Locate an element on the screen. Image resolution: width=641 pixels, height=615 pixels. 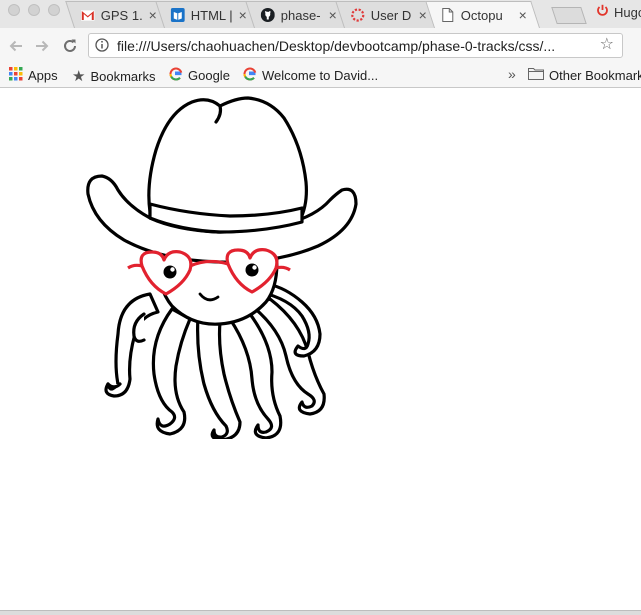
tab-html: HTML | × is located at coordinates (207, 14).